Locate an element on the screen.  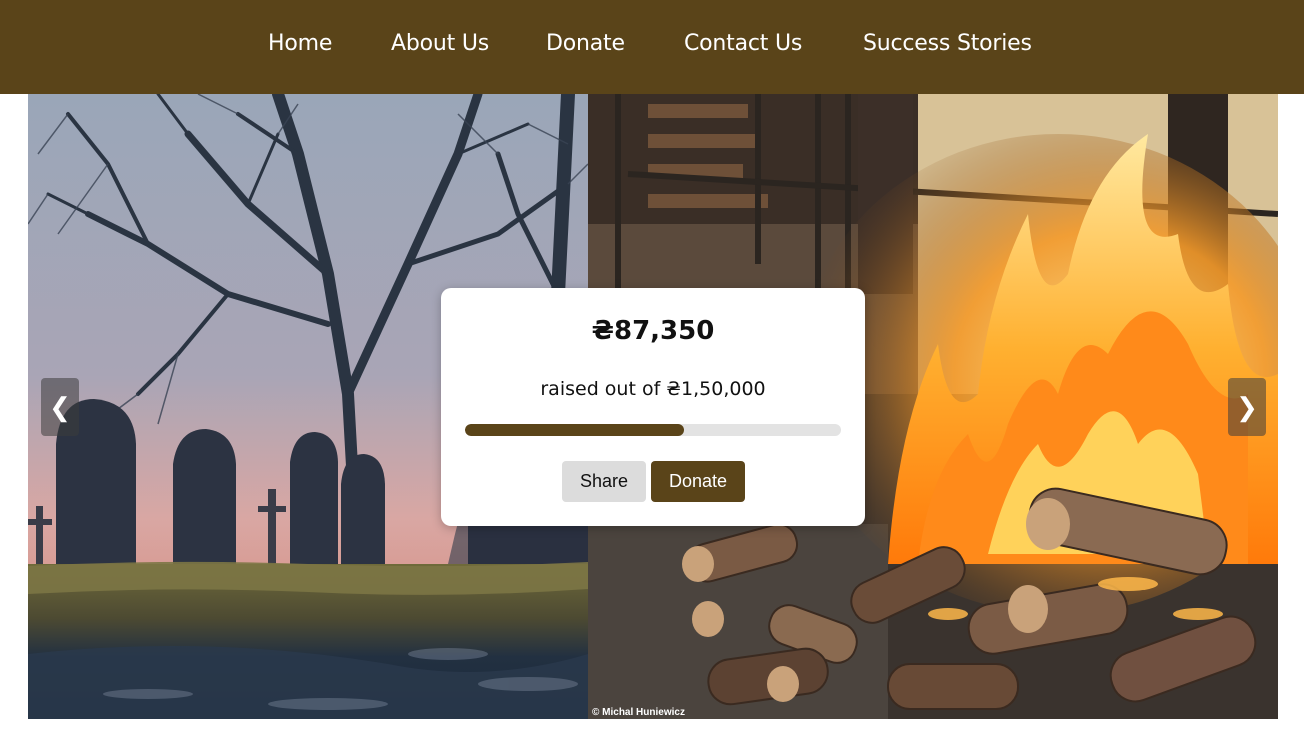
nav-home-link: Home is located at coordinates (300, 43).